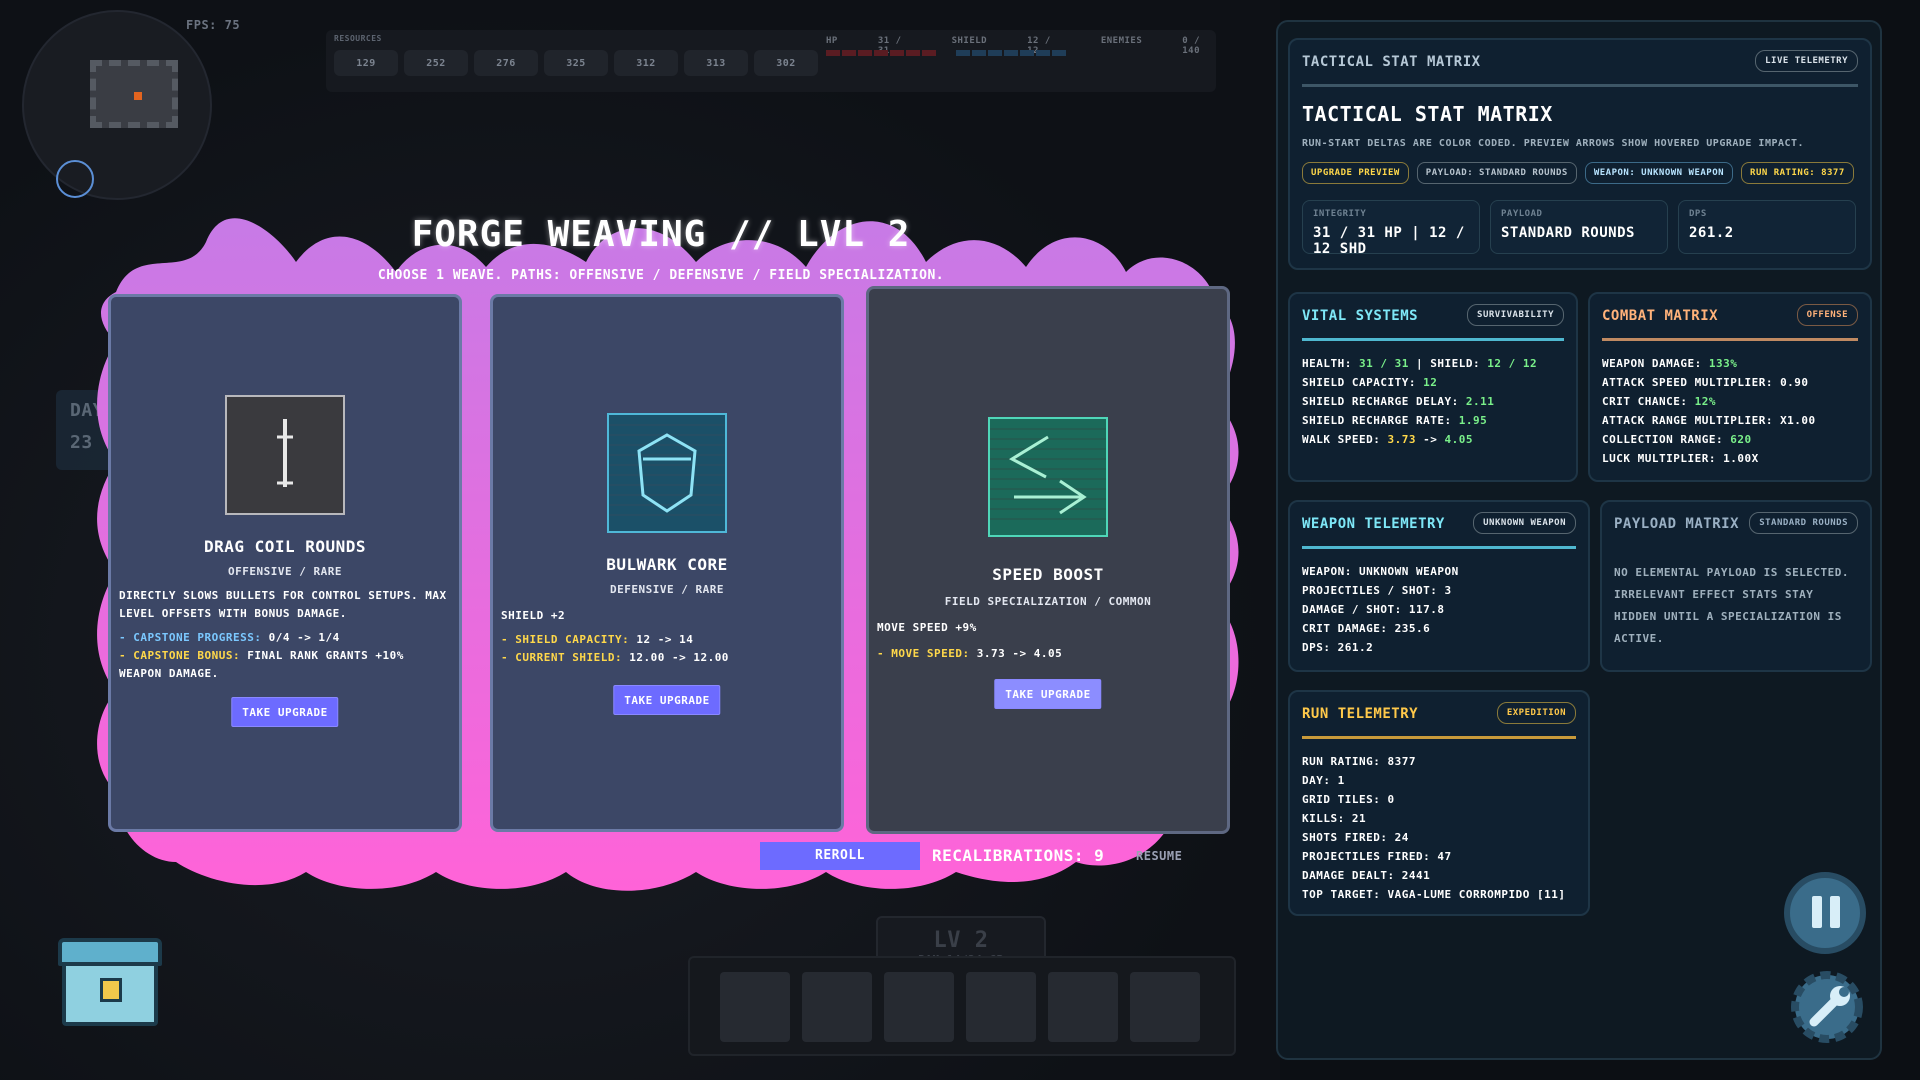  What do you see at coordinates (562, 657) in the screenshot?
I see `card-stat-label: - CURRENT SHIELD:` at bounding box center [562, 657].